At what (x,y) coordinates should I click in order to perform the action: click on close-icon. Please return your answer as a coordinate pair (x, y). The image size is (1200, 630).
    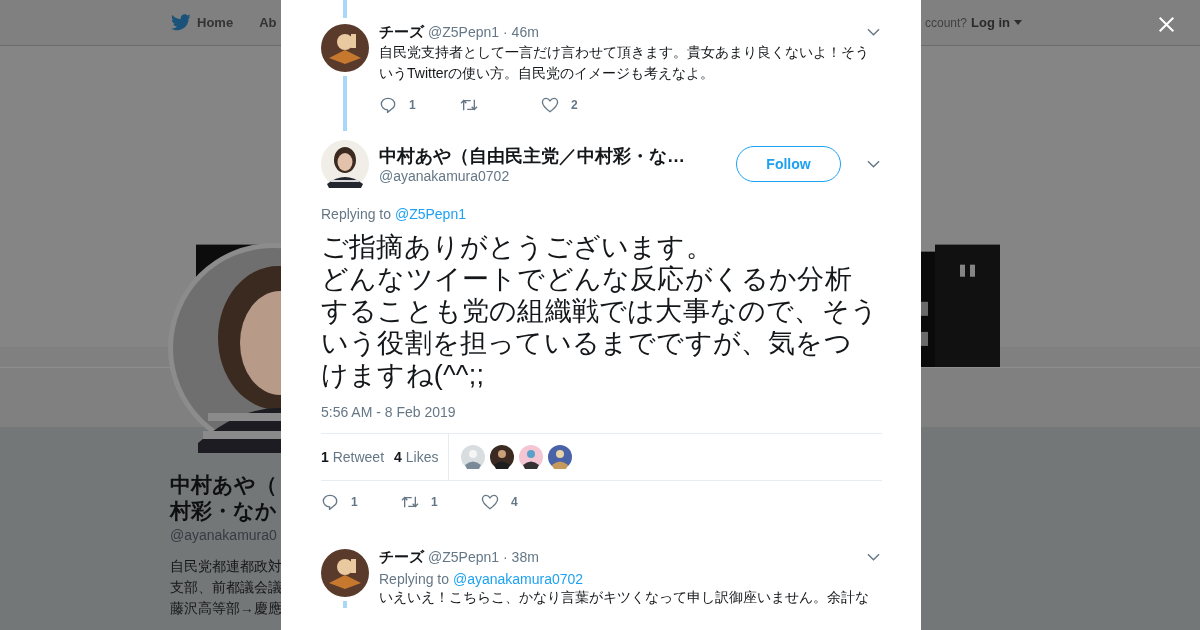
    Looking at the image, I should click on (1166, 24).